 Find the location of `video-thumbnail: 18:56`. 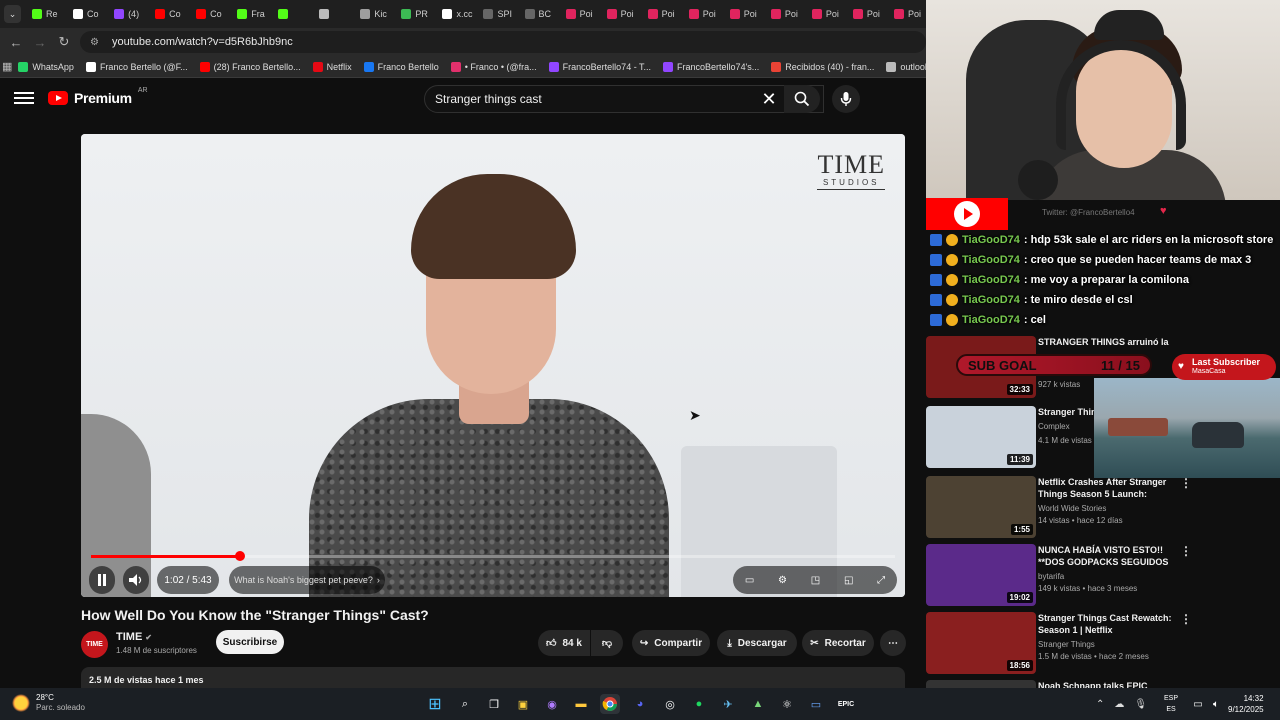

video-thumbnail: 18:56 is located at coordinates (981, 643).